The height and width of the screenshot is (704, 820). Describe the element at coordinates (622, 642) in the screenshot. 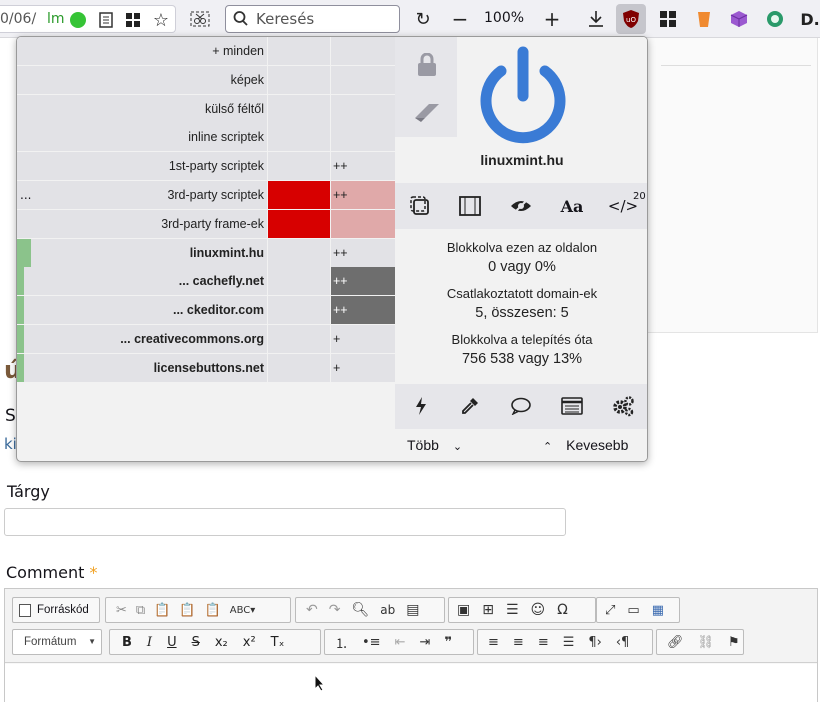

I see `rtl-icon: ‹¶` at that location.